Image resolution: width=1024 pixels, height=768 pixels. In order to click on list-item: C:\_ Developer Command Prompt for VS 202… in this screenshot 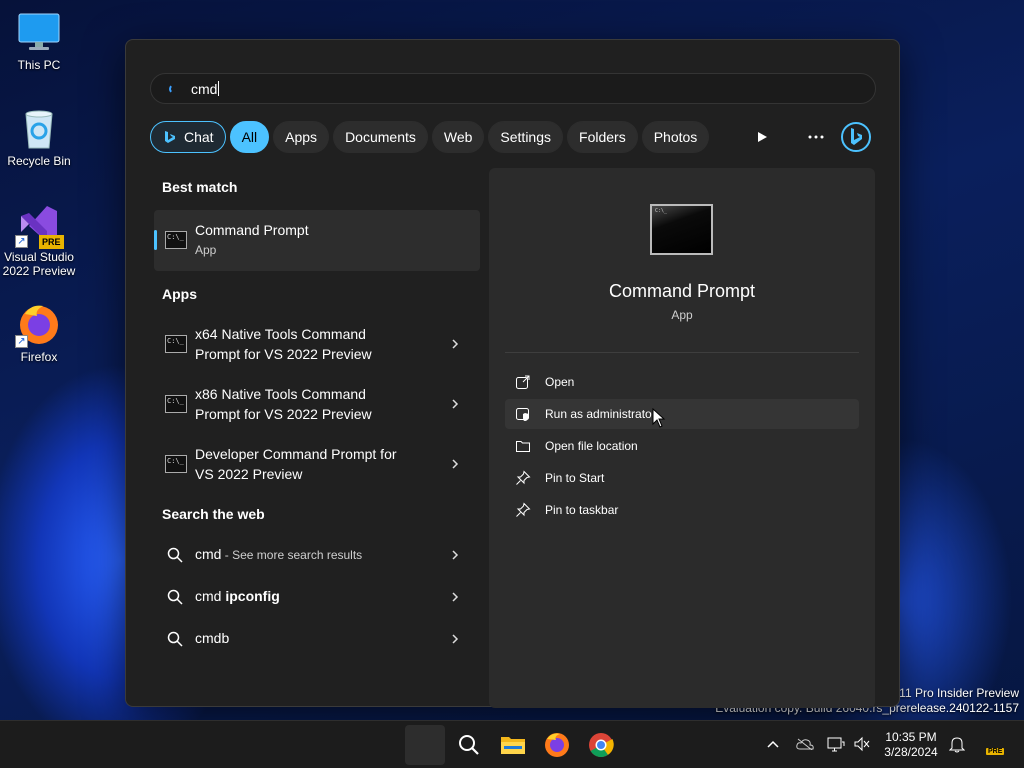, I will do `click(317, 464)`.